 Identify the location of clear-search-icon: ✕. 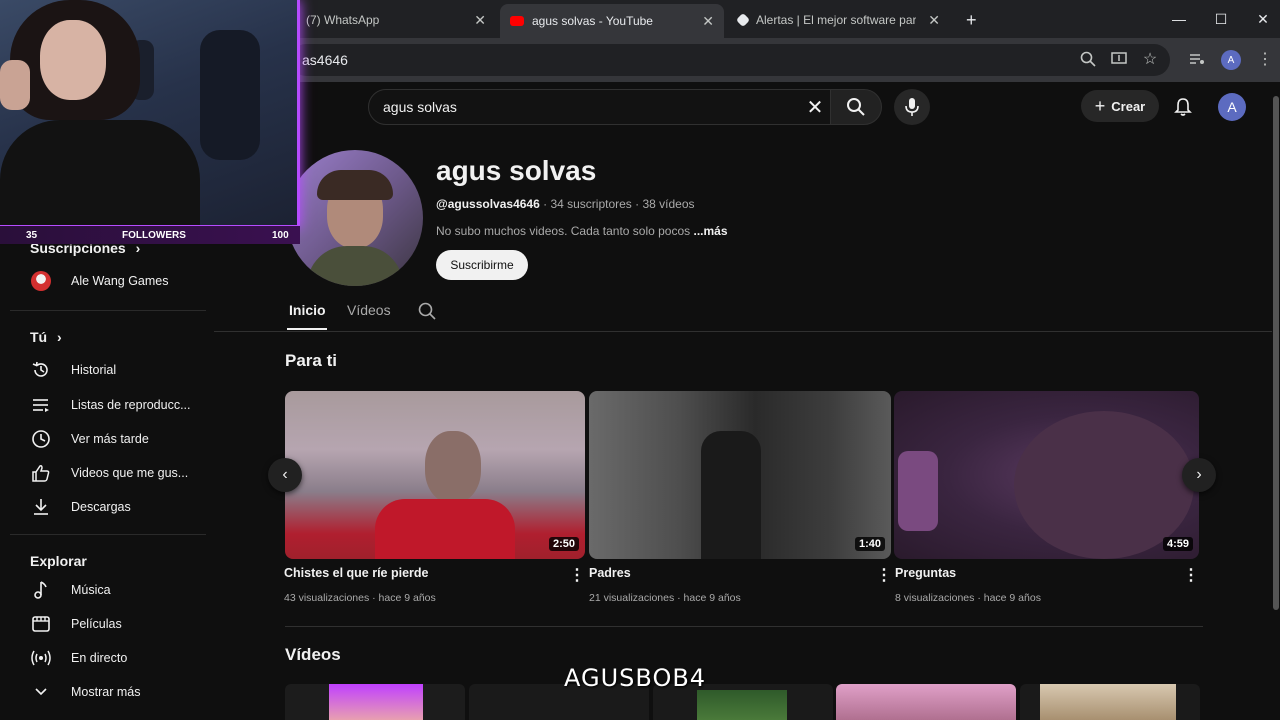
(815, 107).